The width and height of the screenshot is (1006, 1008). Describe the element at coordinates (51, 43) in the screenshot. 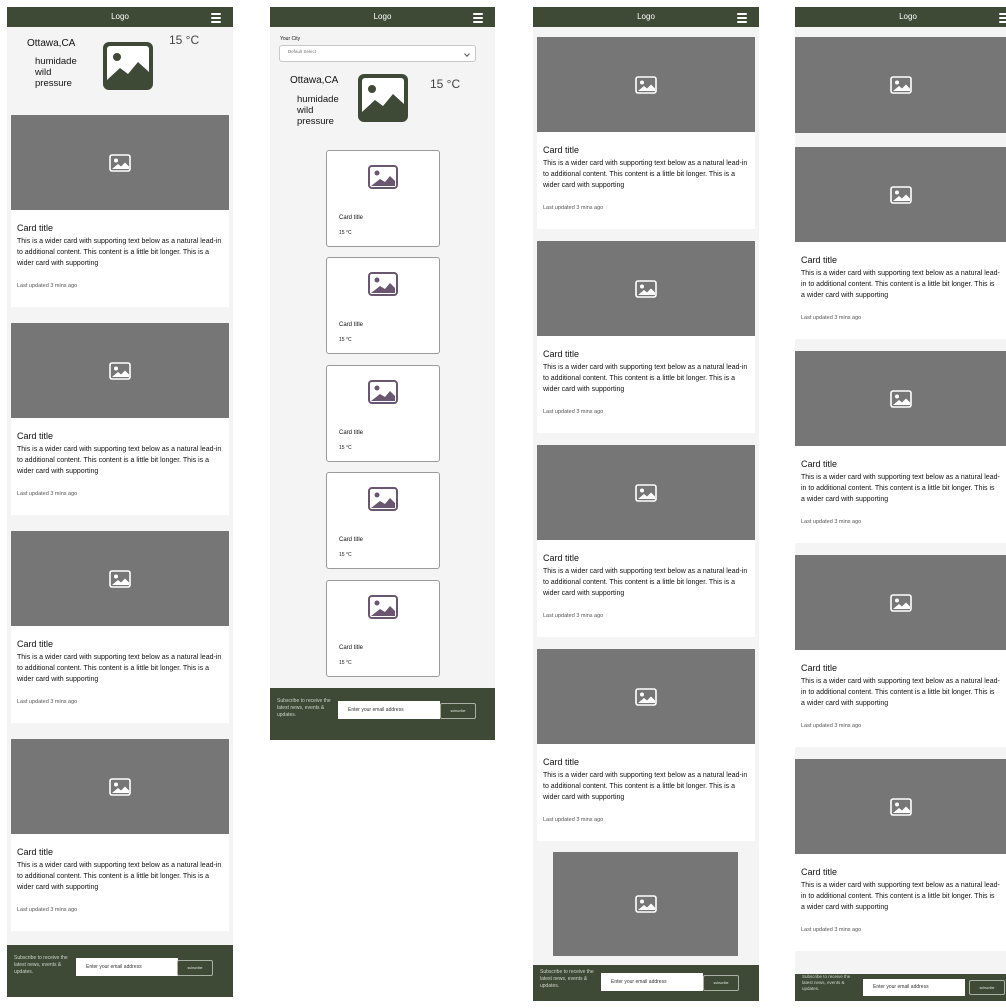

I see `city-name: Ottawa,CA` at that location.